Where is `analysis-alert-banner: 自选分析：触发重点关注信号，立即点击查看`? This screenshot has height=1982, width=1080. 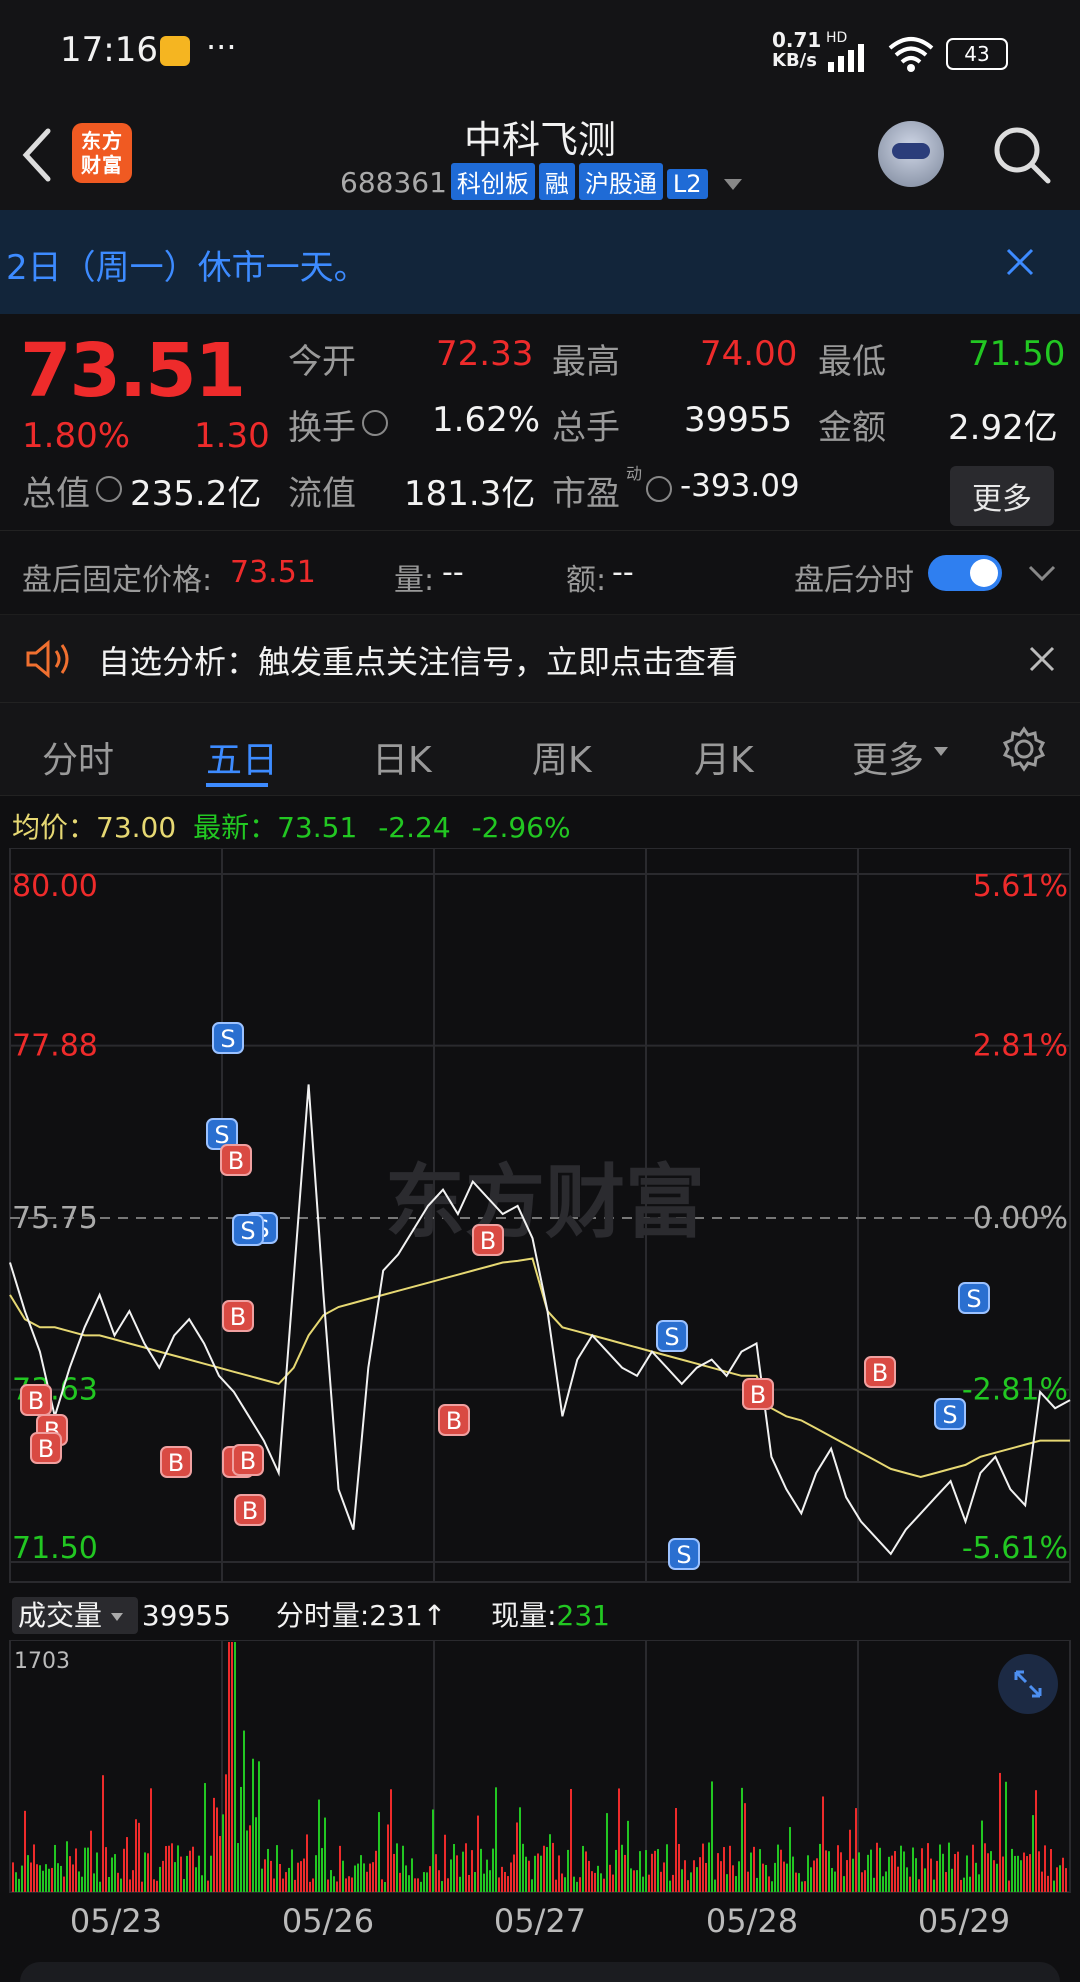
analysis-alert-banner: 自选分析：触发重点关注信号，立即点击查看 is located at coordinates (540, 658).